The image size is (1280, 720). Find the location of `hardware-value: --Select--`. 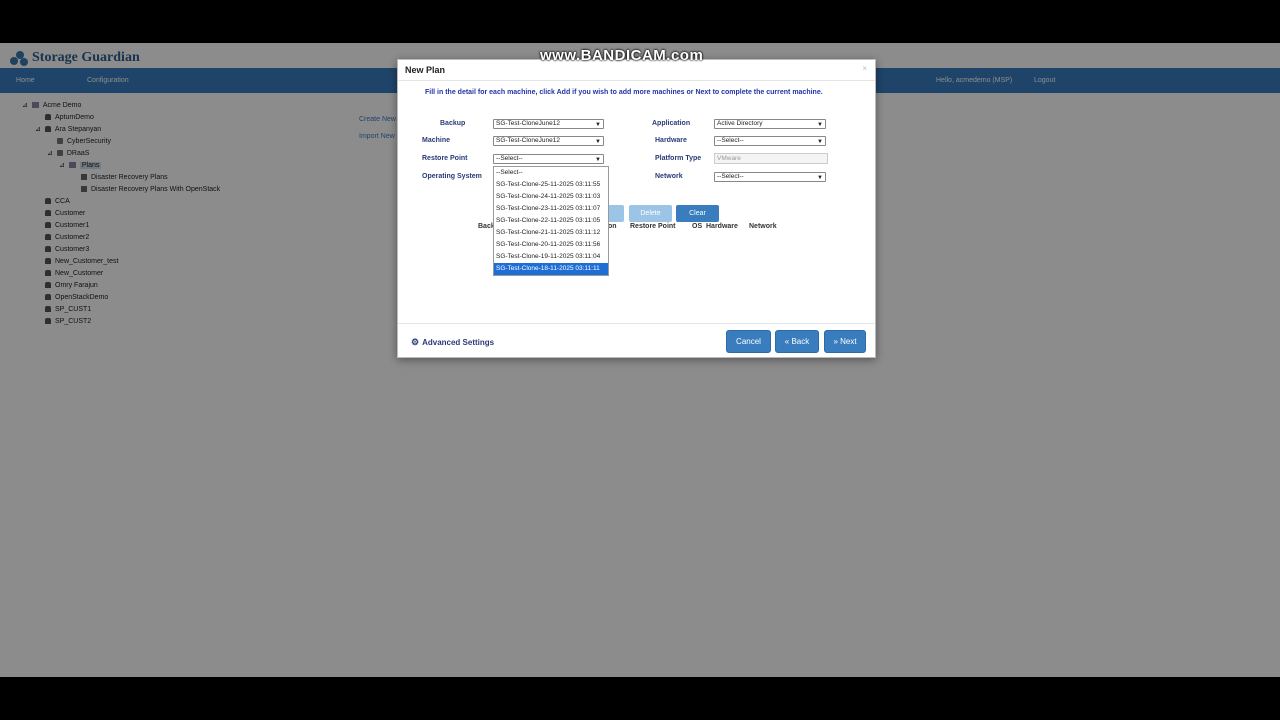

hardware-value: --Select-- is located at coordinates (730, 140).